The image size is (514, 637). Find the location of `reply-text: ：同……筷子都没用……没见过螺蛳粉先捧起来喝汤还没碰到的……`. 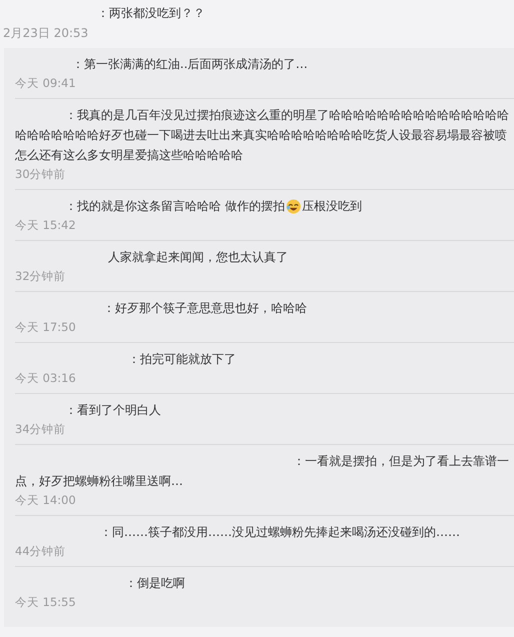

reply-text: ：同……筷子都没用……没见过螺蛳粉先捧起来喝汤还没碰到的…… is located at coordinates (280, 532).